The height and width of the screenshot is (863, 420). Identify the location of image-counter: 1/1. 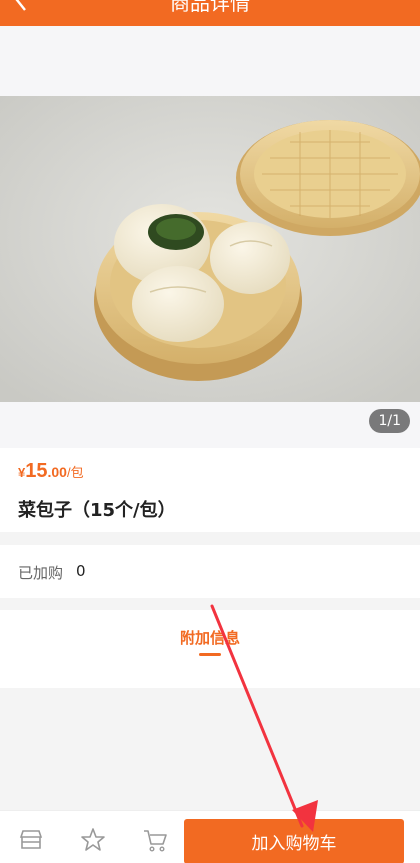
(389, 421).